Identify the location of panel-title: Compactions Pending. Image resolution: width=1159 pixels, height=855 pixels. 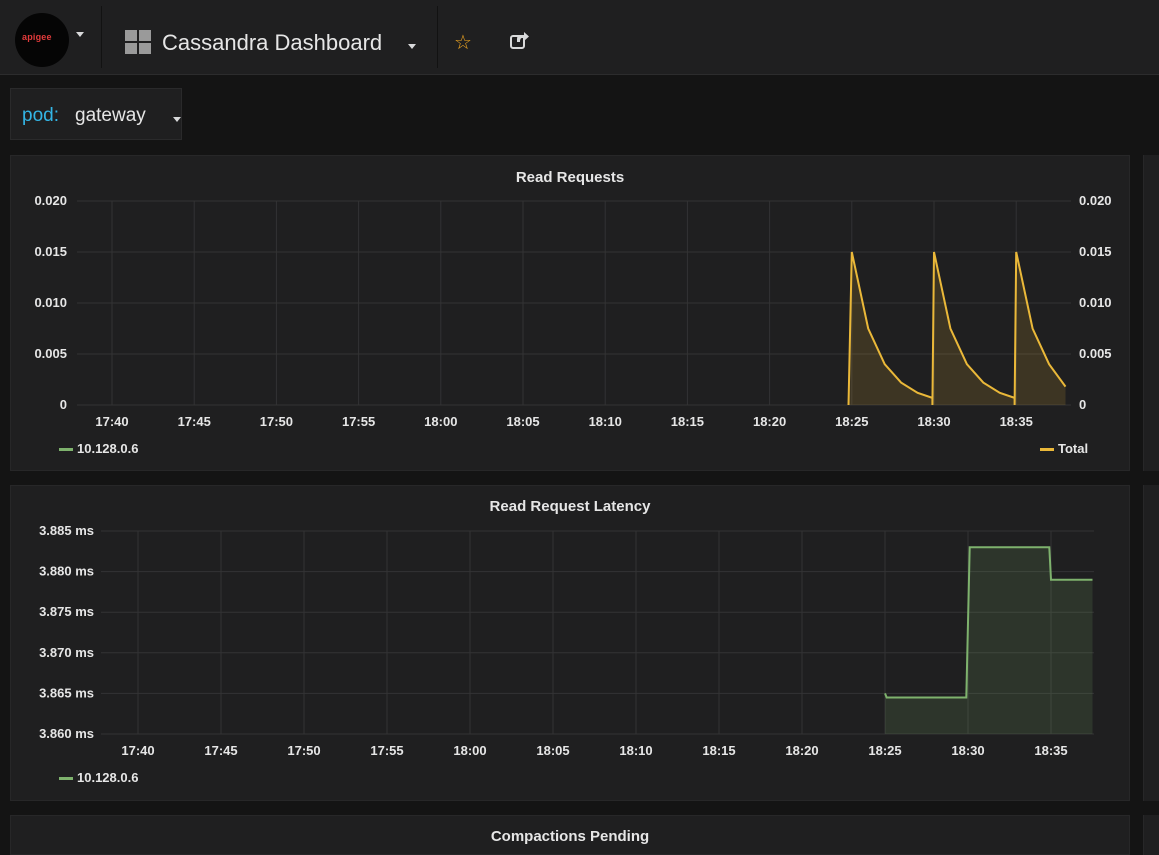
(570, 836).